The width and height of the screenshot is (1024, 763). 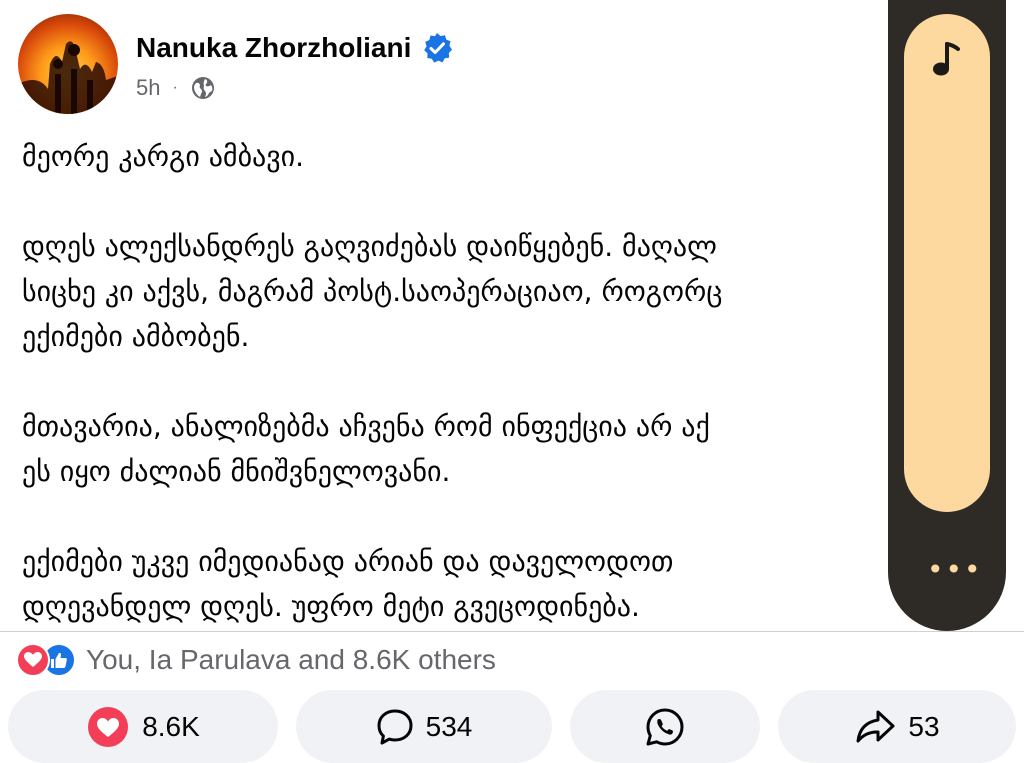 I want to click on divider, so click(x=512, y=631).